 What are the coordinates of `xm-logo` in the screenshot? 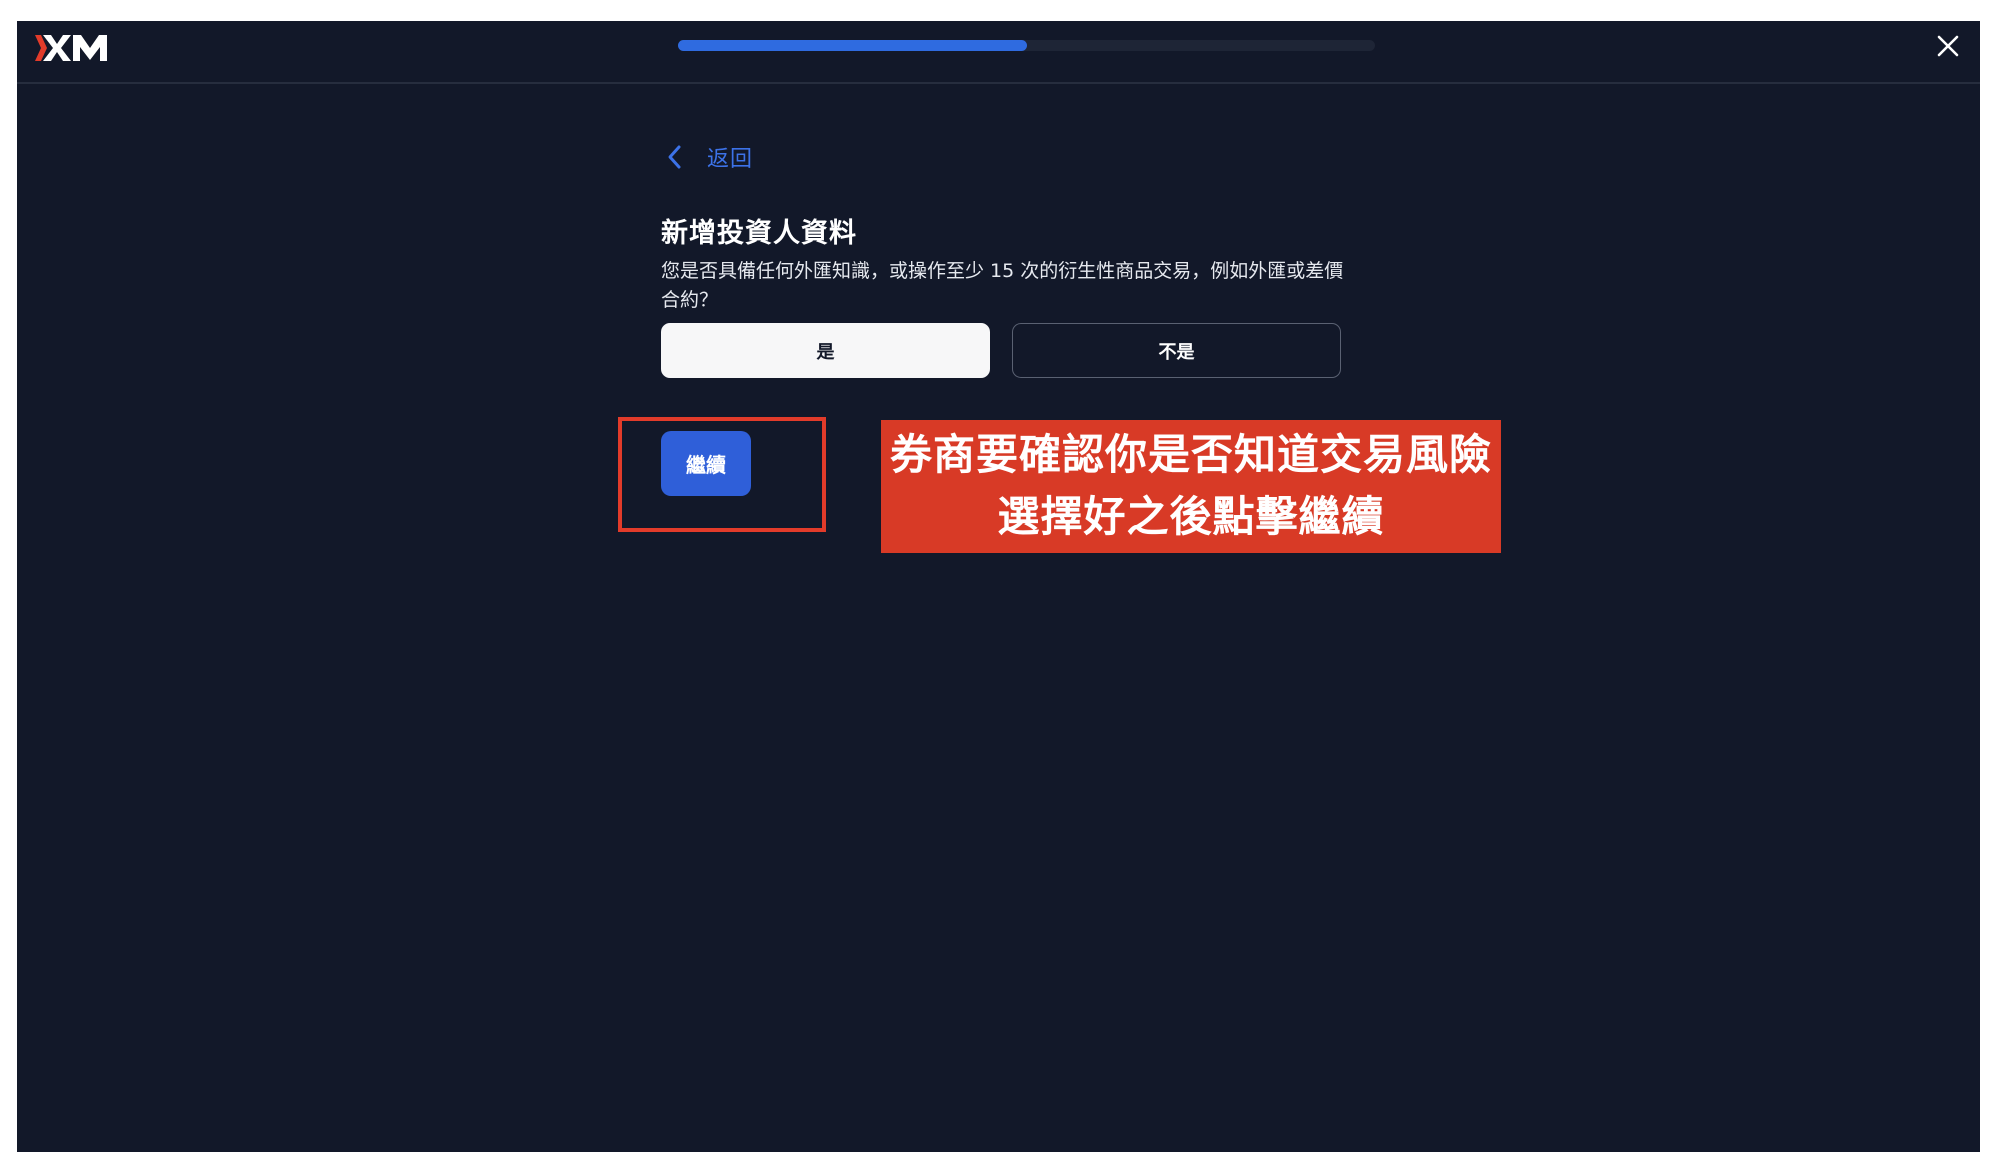 It's located at (71, 48).